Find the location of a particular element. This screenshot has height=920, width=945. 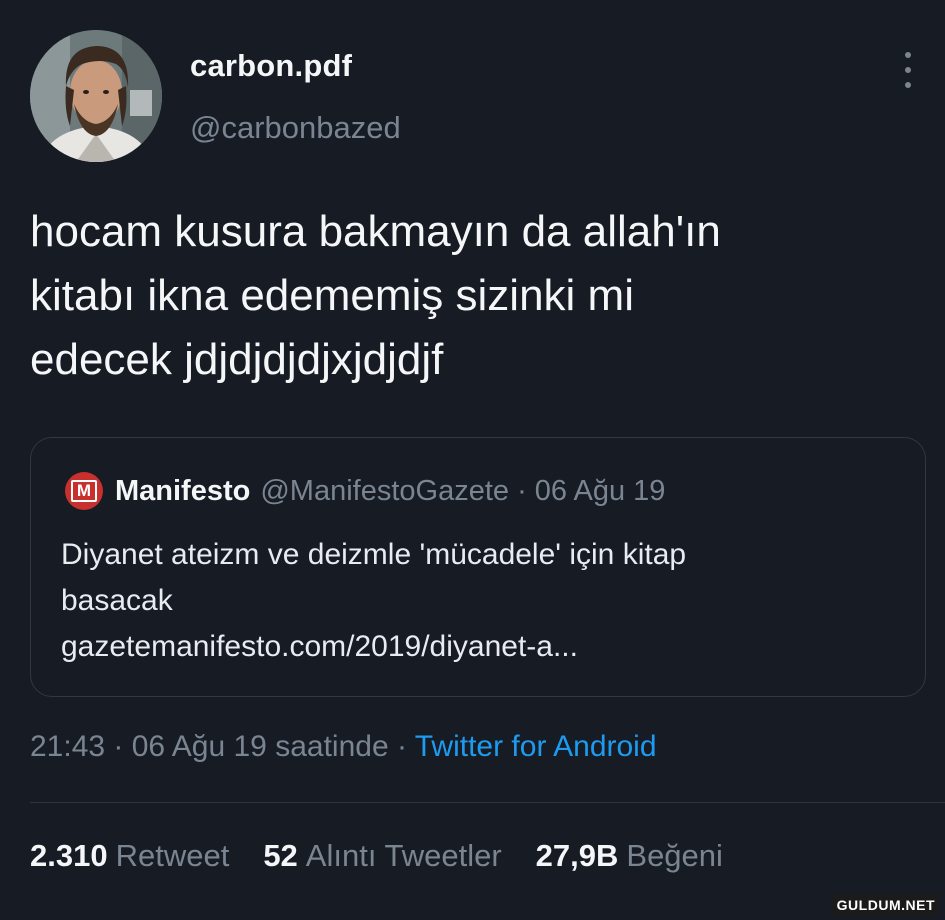

quote-tweets-count: 52 is located at coordinates (280, 855).